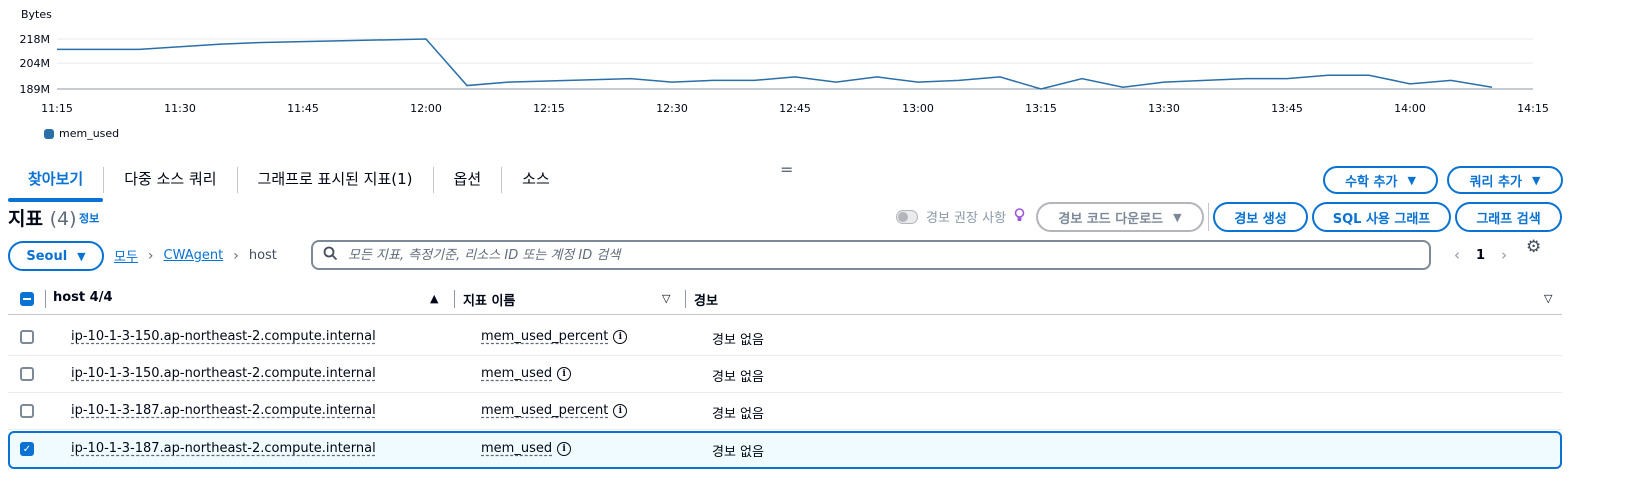  Describe the element at coordinates (27, 299) in the screenshot. I see `select-all-checkbox` at that location.